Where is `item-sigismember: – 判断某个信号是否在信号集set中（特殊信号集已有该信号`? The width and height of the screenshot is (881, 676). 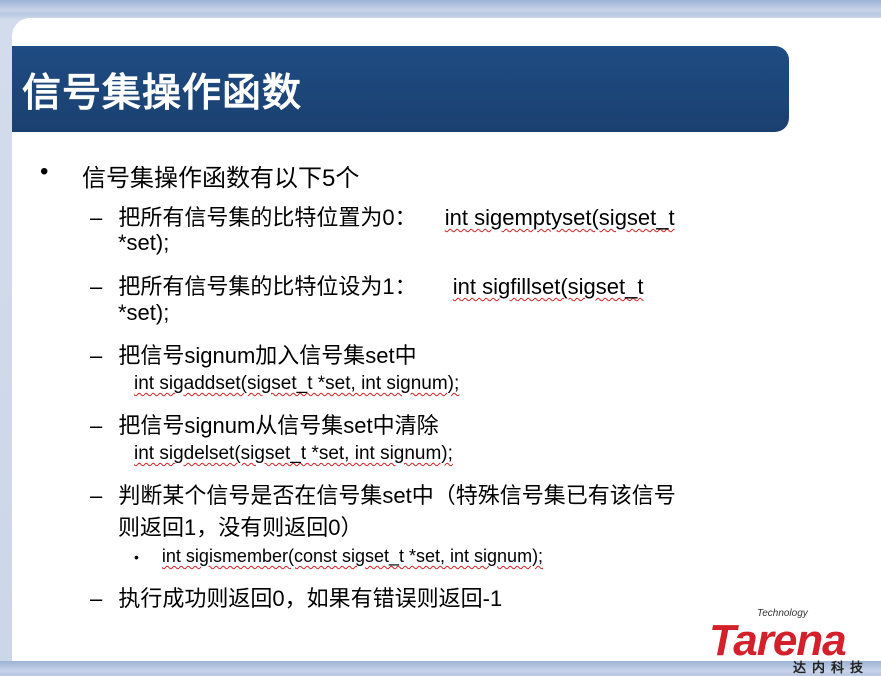
item-sigismember: – 判断某个信号是否在信号集set中（特殊信号集已有该信号 is located at coordinates (383, 494).